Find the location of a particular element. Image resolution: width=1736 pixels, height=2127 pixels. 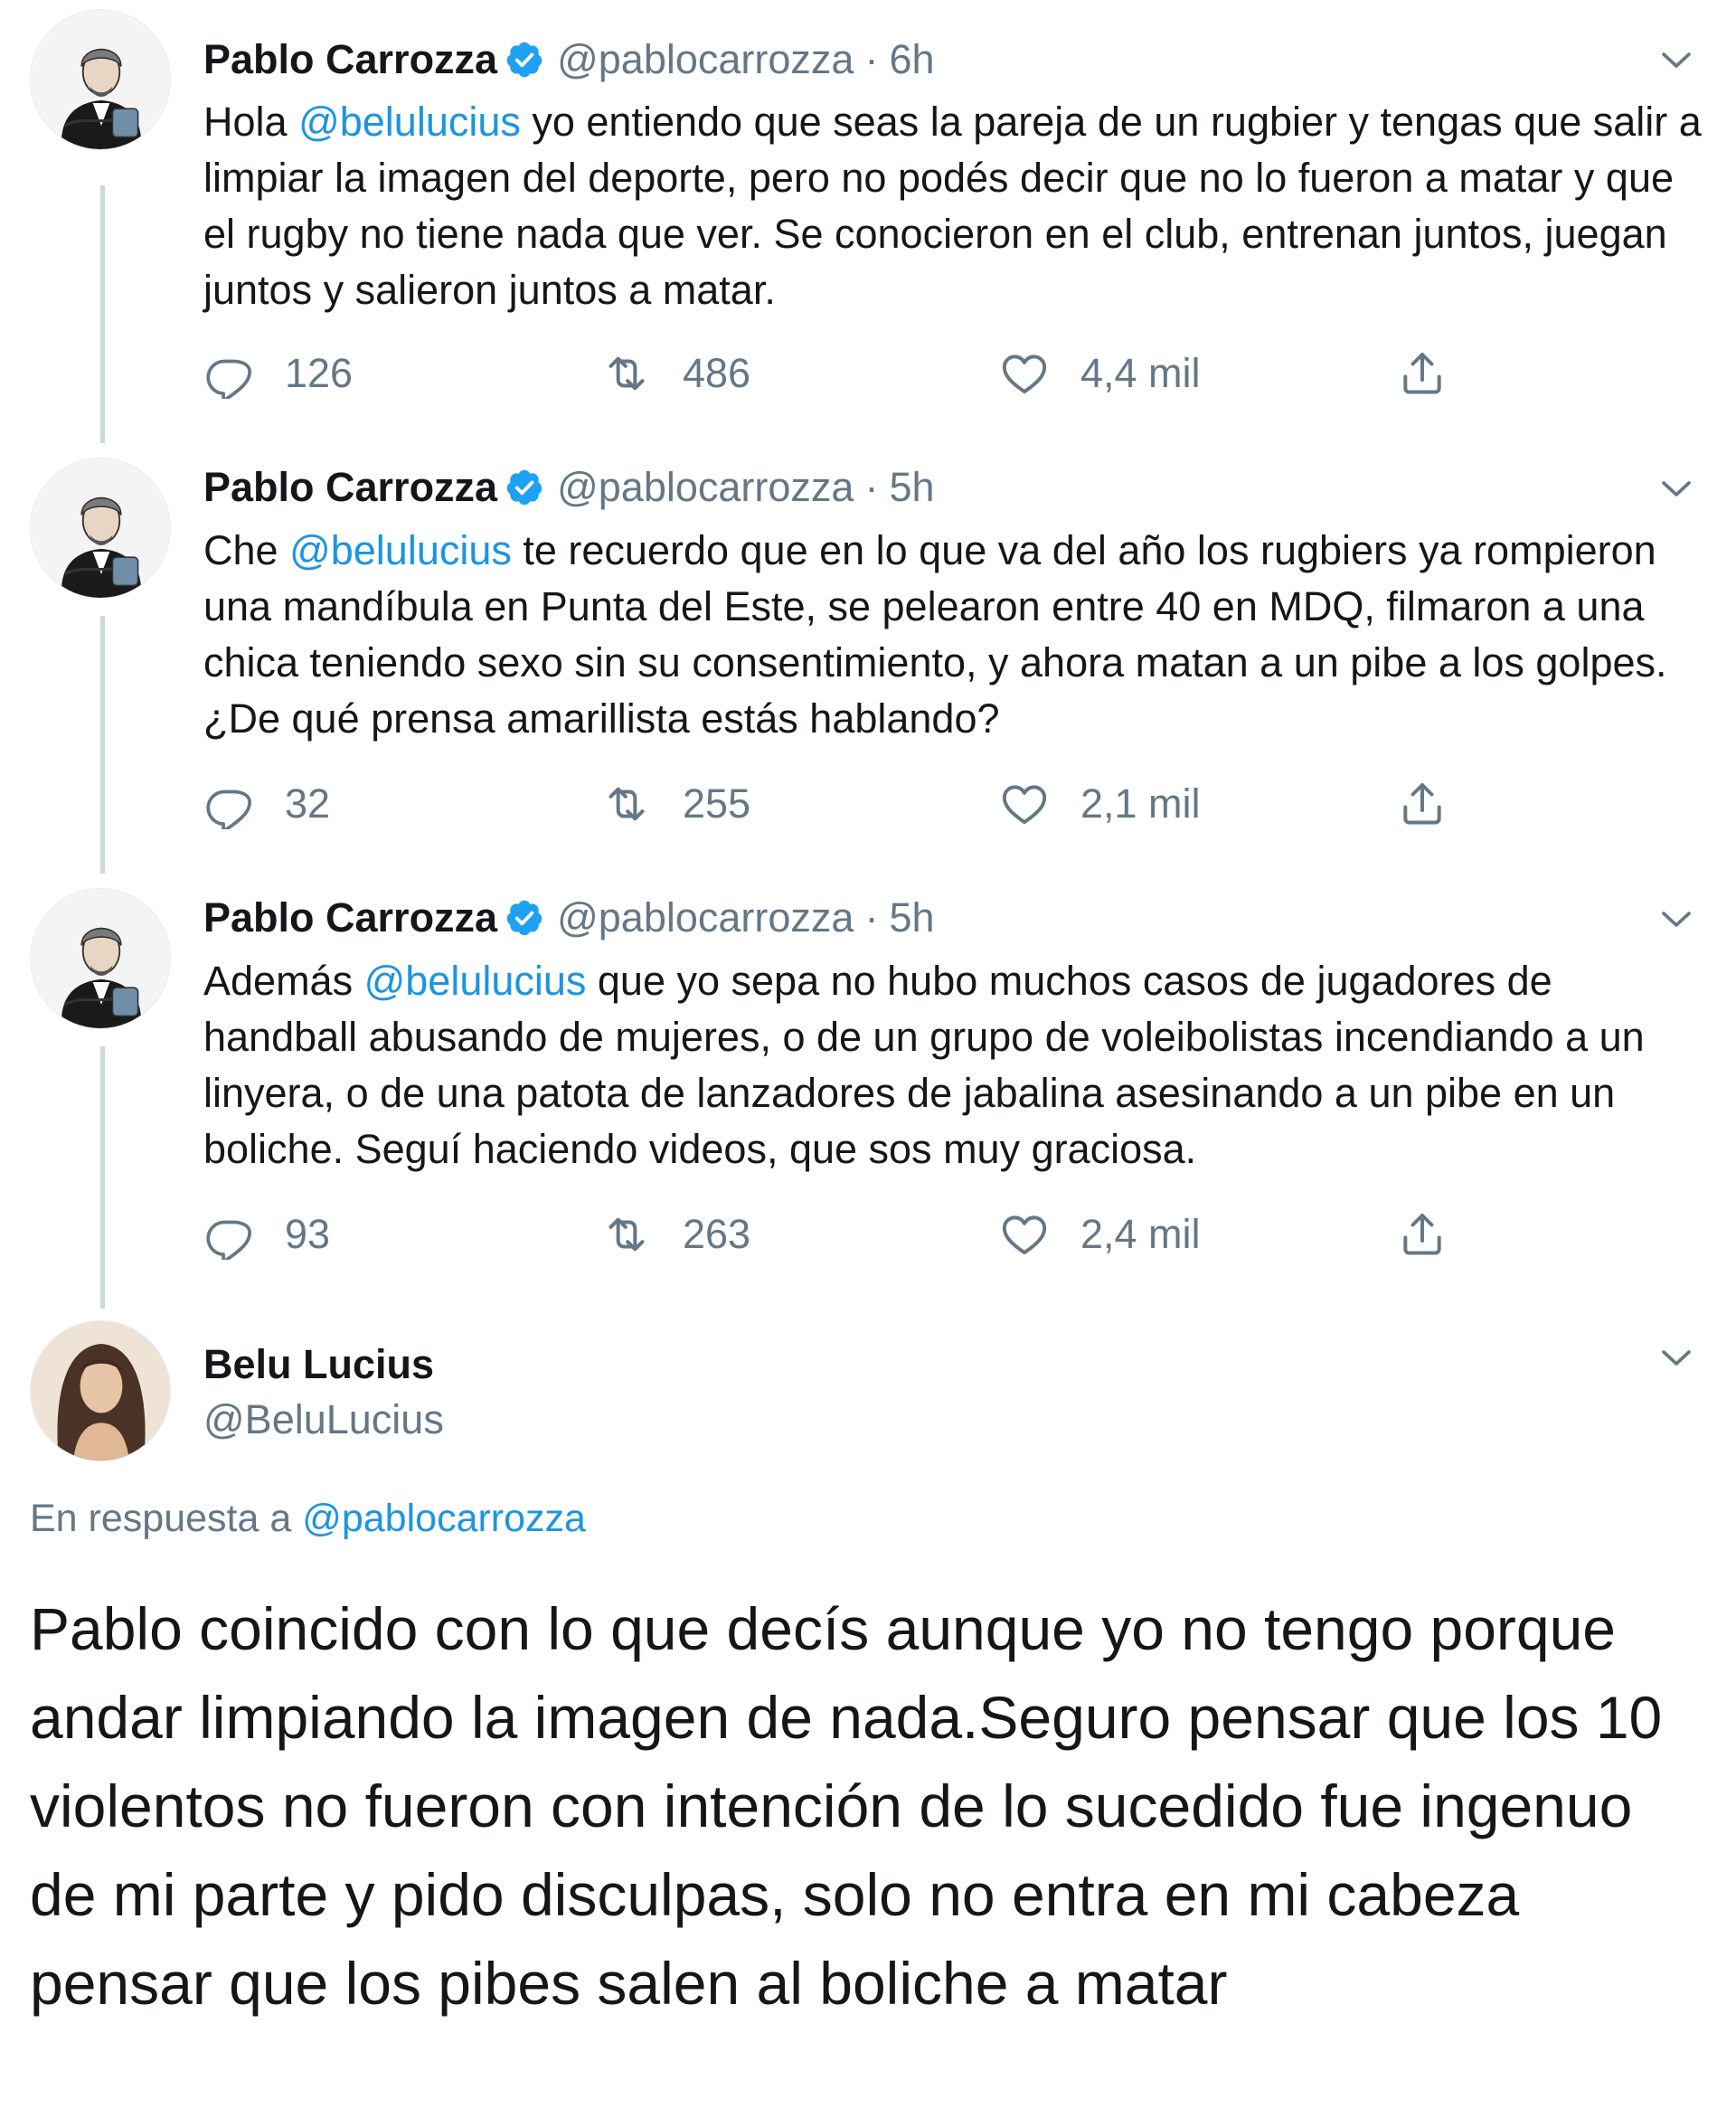

tweet-actions: 32 255 2,1 mil is located at coordinates (836, 804).